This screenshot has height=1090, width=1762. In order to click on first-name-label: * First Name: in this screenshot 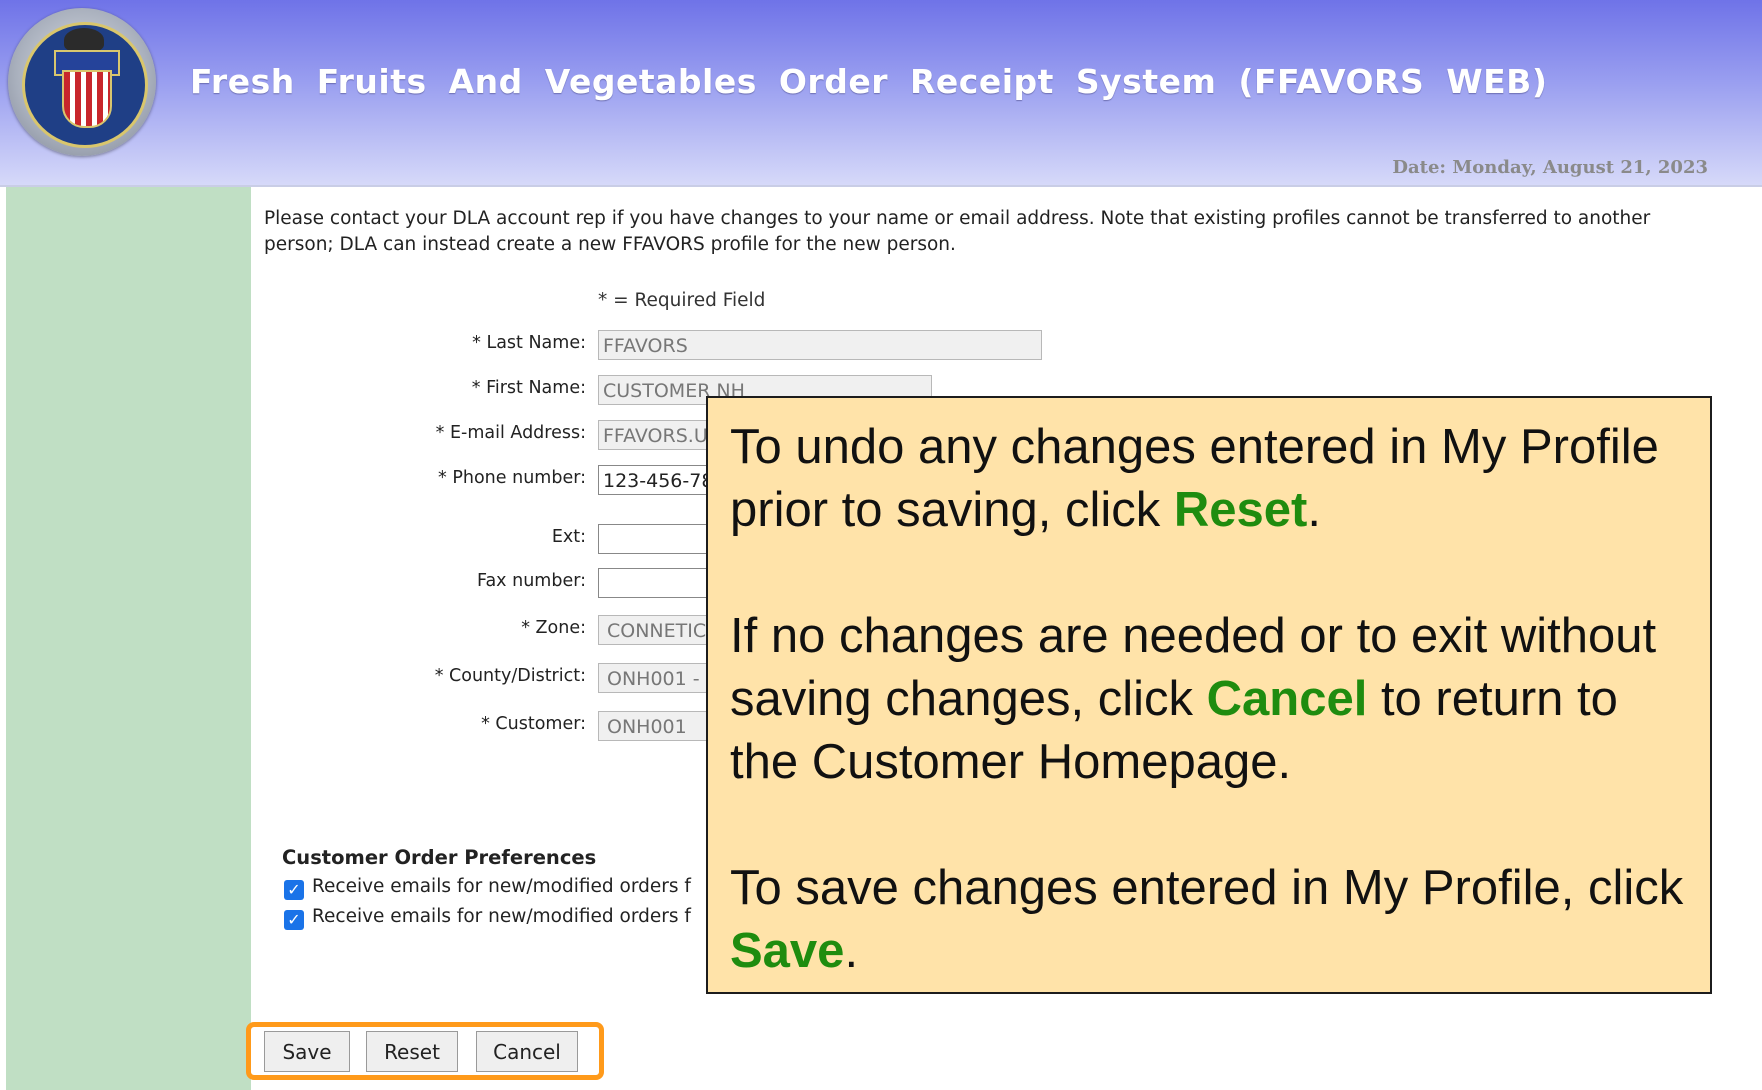, I will do `click(528, 388)`.